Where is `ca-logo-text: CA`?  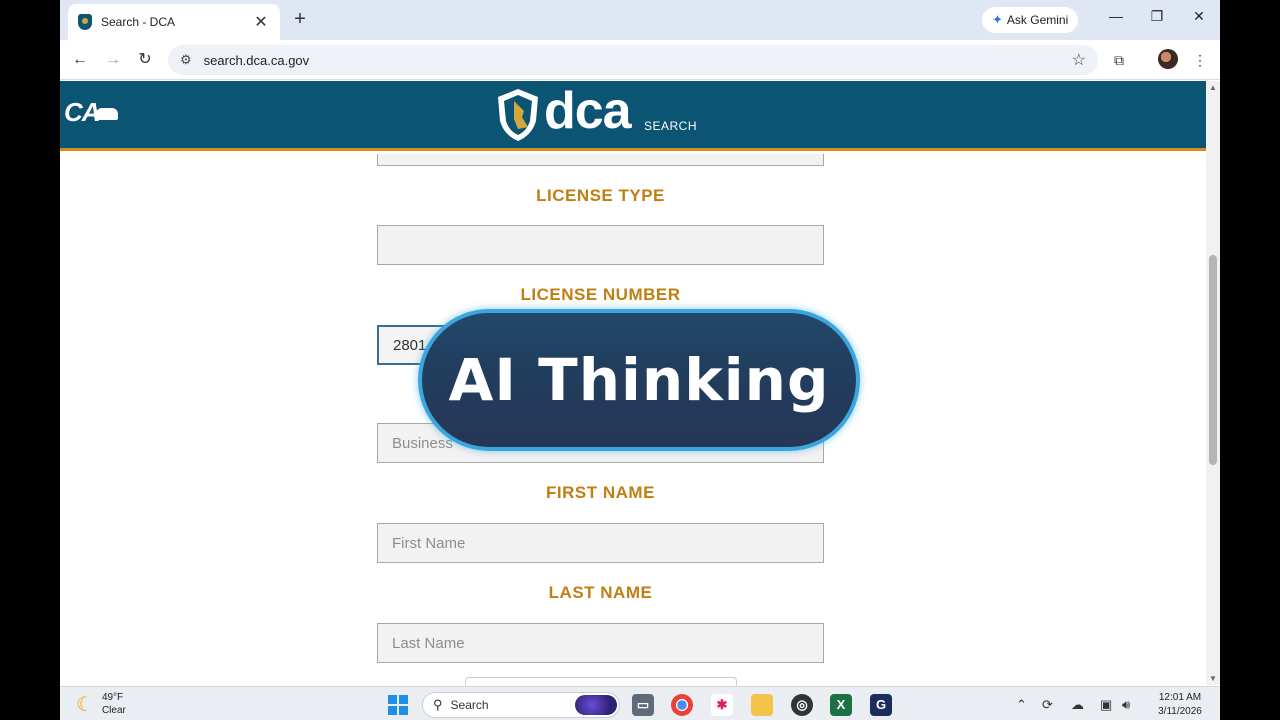
ca-logo-text: CA is located at coordinates (82, 112).